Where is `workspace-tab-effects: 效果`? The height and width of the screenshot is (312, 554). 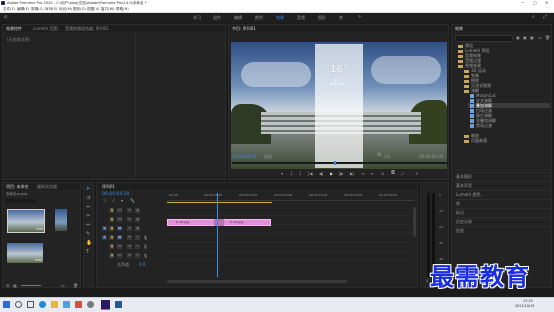
workspace-tab-effects: 效果 is located at coordinates (280, 17).